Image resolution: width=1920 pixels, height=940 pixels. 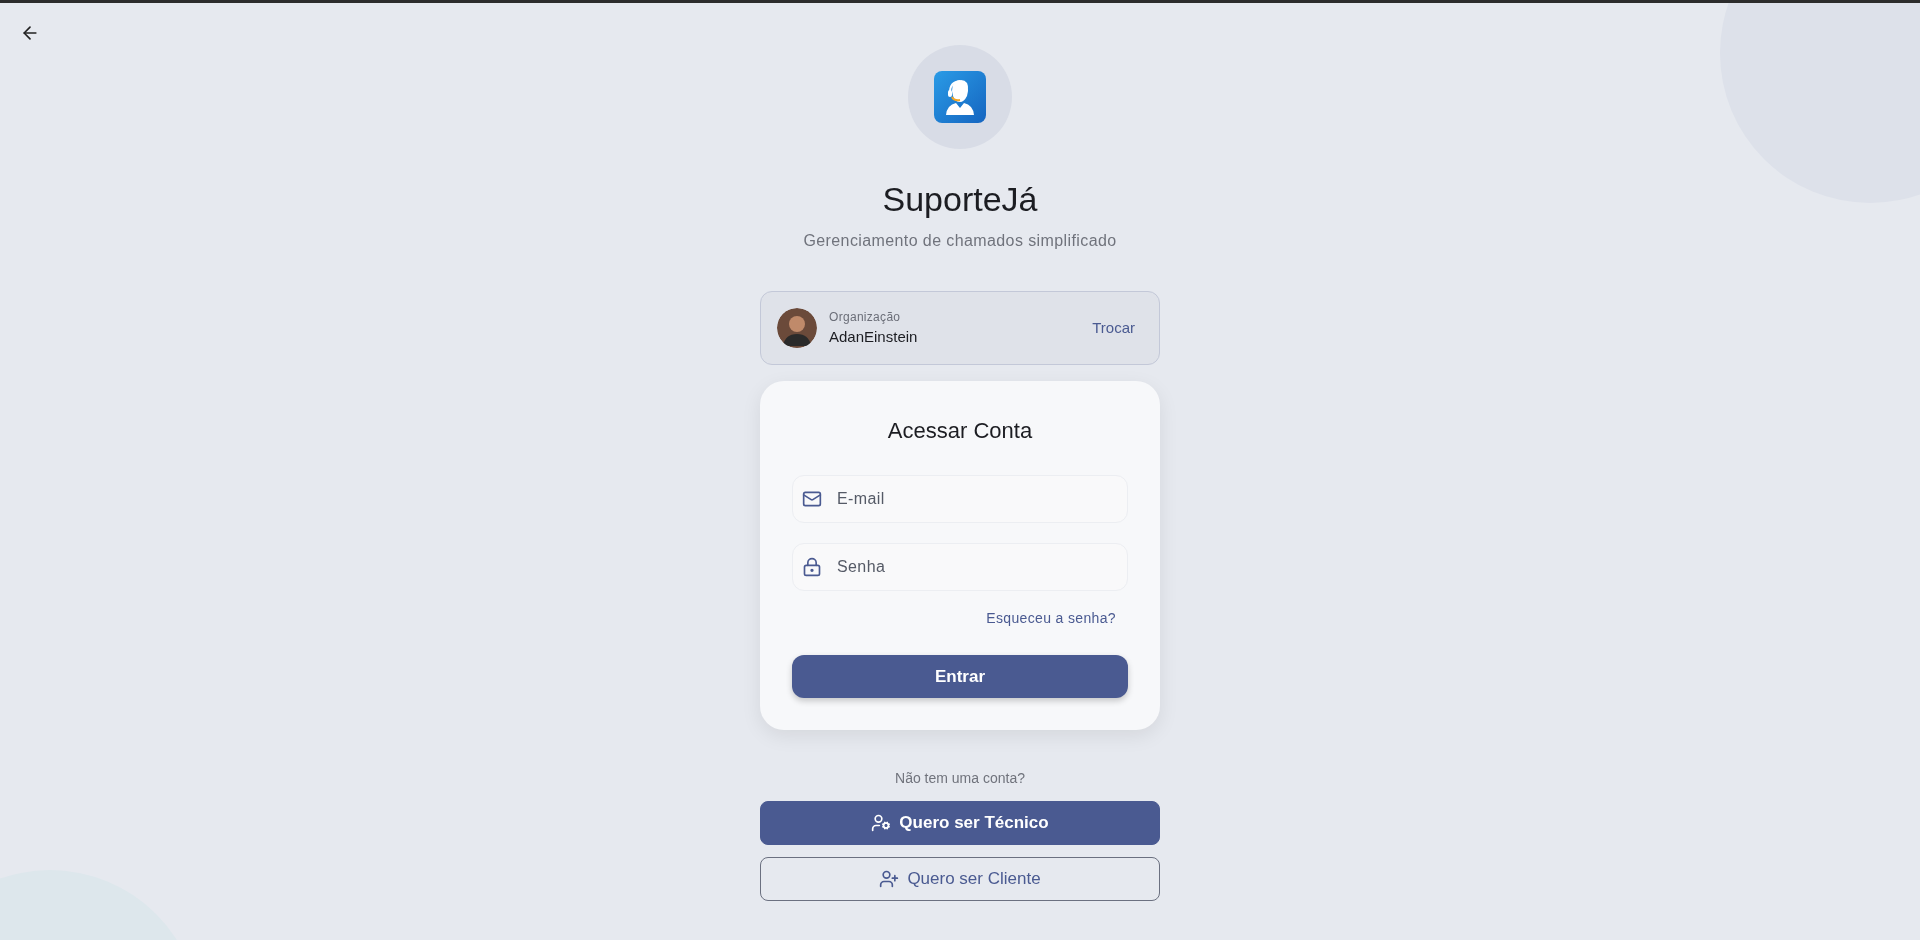 What do you see at coordinates (1051, 618) in the screenshot?
I see `forgot-password-link: Esqueceu a senha?` at bounding box center [1051, 618].